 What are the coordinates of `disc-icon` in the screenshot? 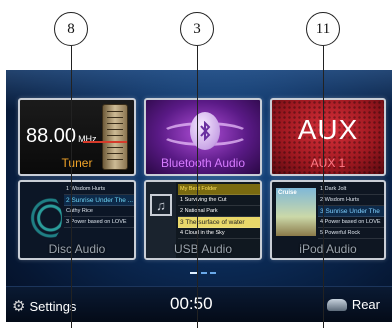 It's located at (43, 218).